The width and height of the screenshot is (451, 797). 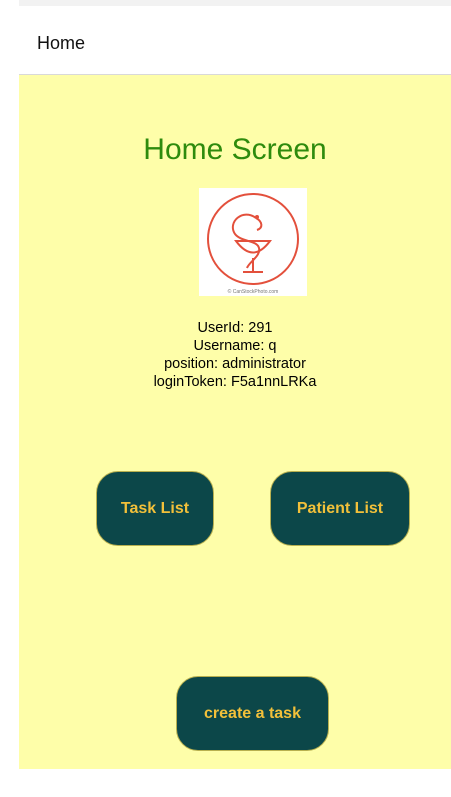 I want to click on create-task-label: create a task, so click(x=252, y=713).